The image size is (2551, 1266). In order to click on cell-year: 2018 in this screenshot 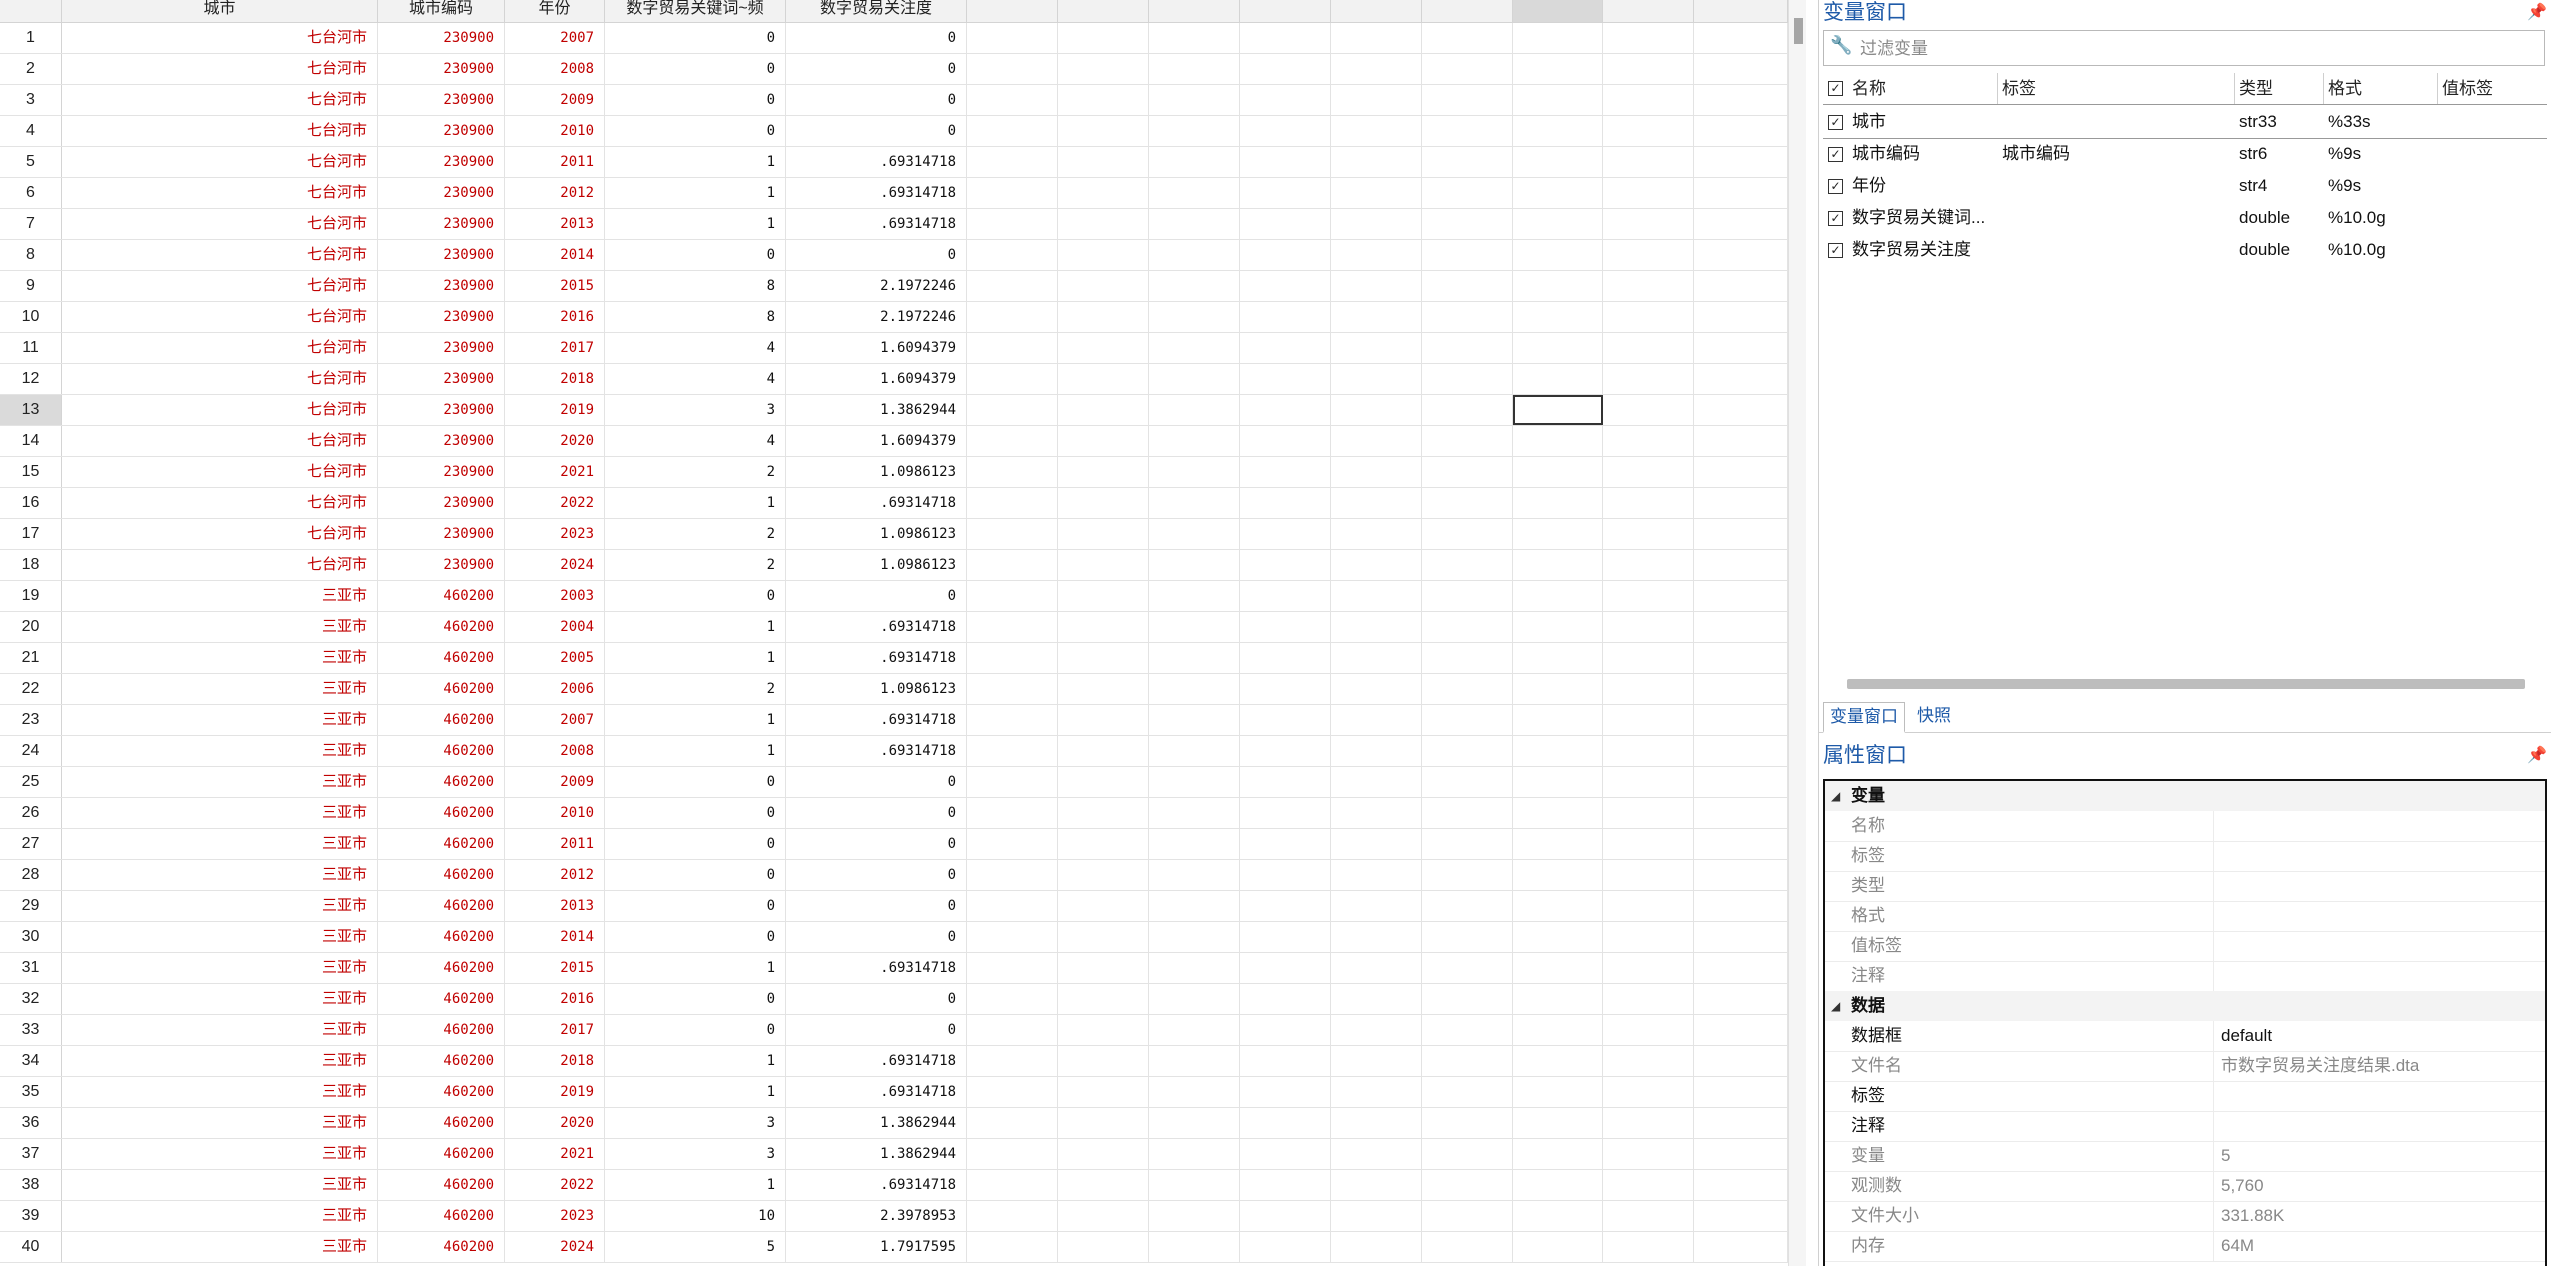, I will do `click(555, 1061)`.